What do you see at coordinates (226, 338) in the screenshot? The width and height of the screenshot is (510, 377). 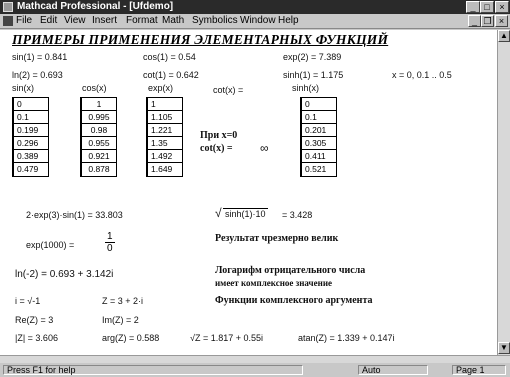 I see `expr-sqrt-z: √Z = 1.817 + 0.55i` at bounding box center [226, 338].